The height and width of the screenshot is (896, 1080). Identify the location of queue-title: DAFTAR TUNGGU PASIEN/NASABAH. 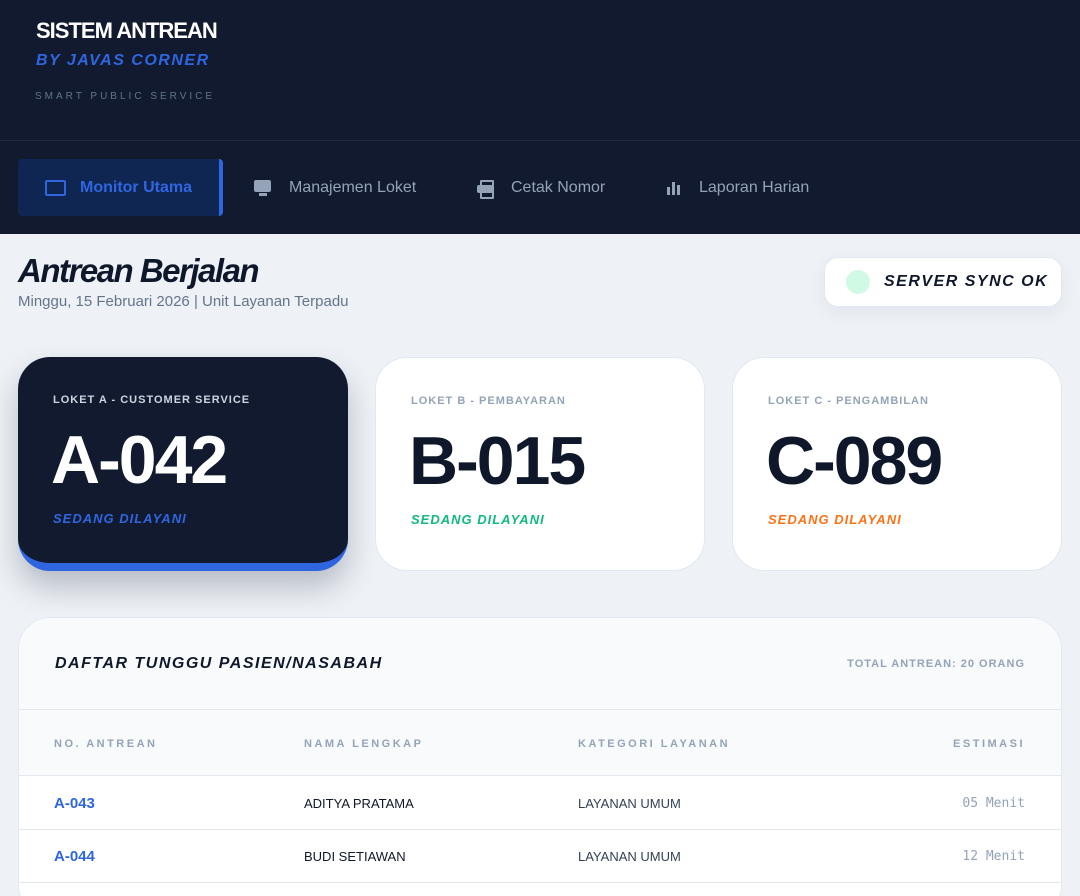
(219, 663).